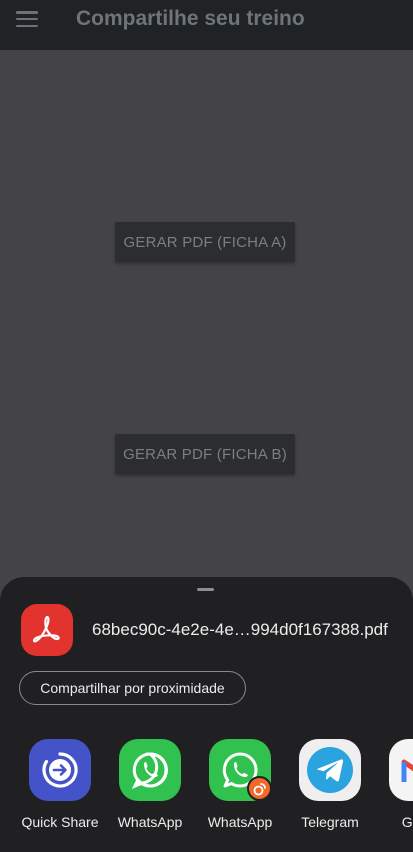 Image resolution: width=413 pixels, height=852 pixels. I want to click on generate-pdf-b-button: GERAR PDF (FICHA B), so click(205, 454).